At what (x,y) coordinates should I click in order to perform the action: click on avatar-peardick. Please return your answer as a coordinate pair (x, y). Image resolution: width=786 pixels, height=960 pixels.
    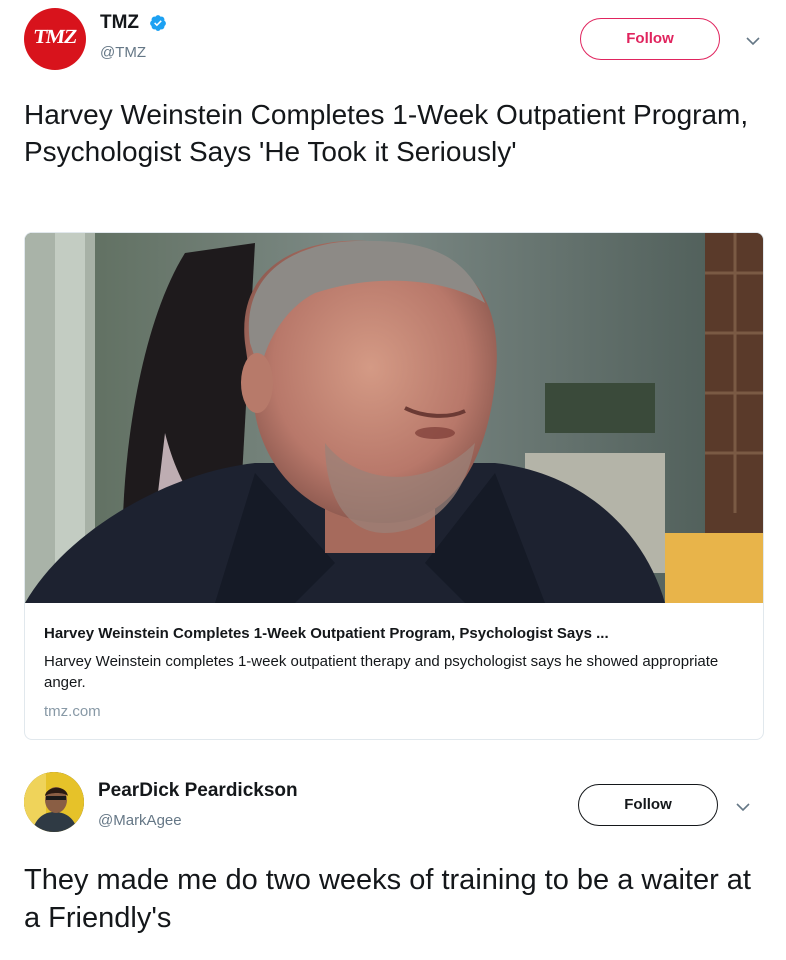
    Looking at the image, I should click on (54, 802).